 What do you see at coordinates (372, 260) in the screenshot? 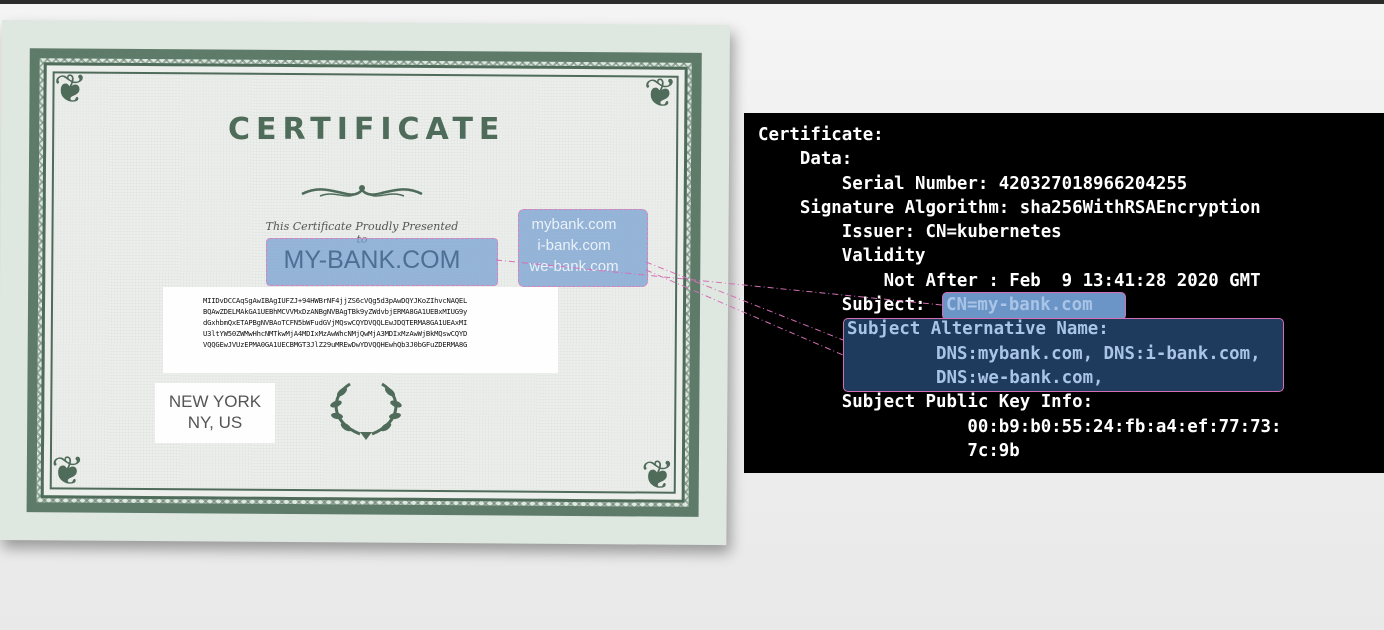
I see `subject-name-text: MY-BANK.COM` at bounding box center [372, 260].